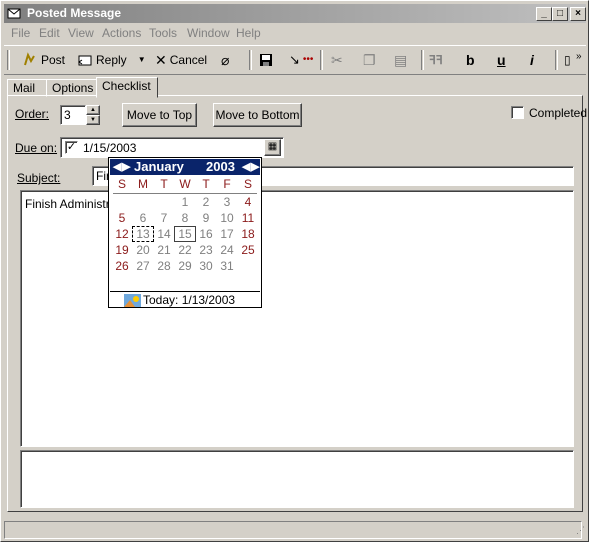 This screenshot has width=589, height=542. I want to click on move-to-top-button: Move to Top, so click(159, 115).